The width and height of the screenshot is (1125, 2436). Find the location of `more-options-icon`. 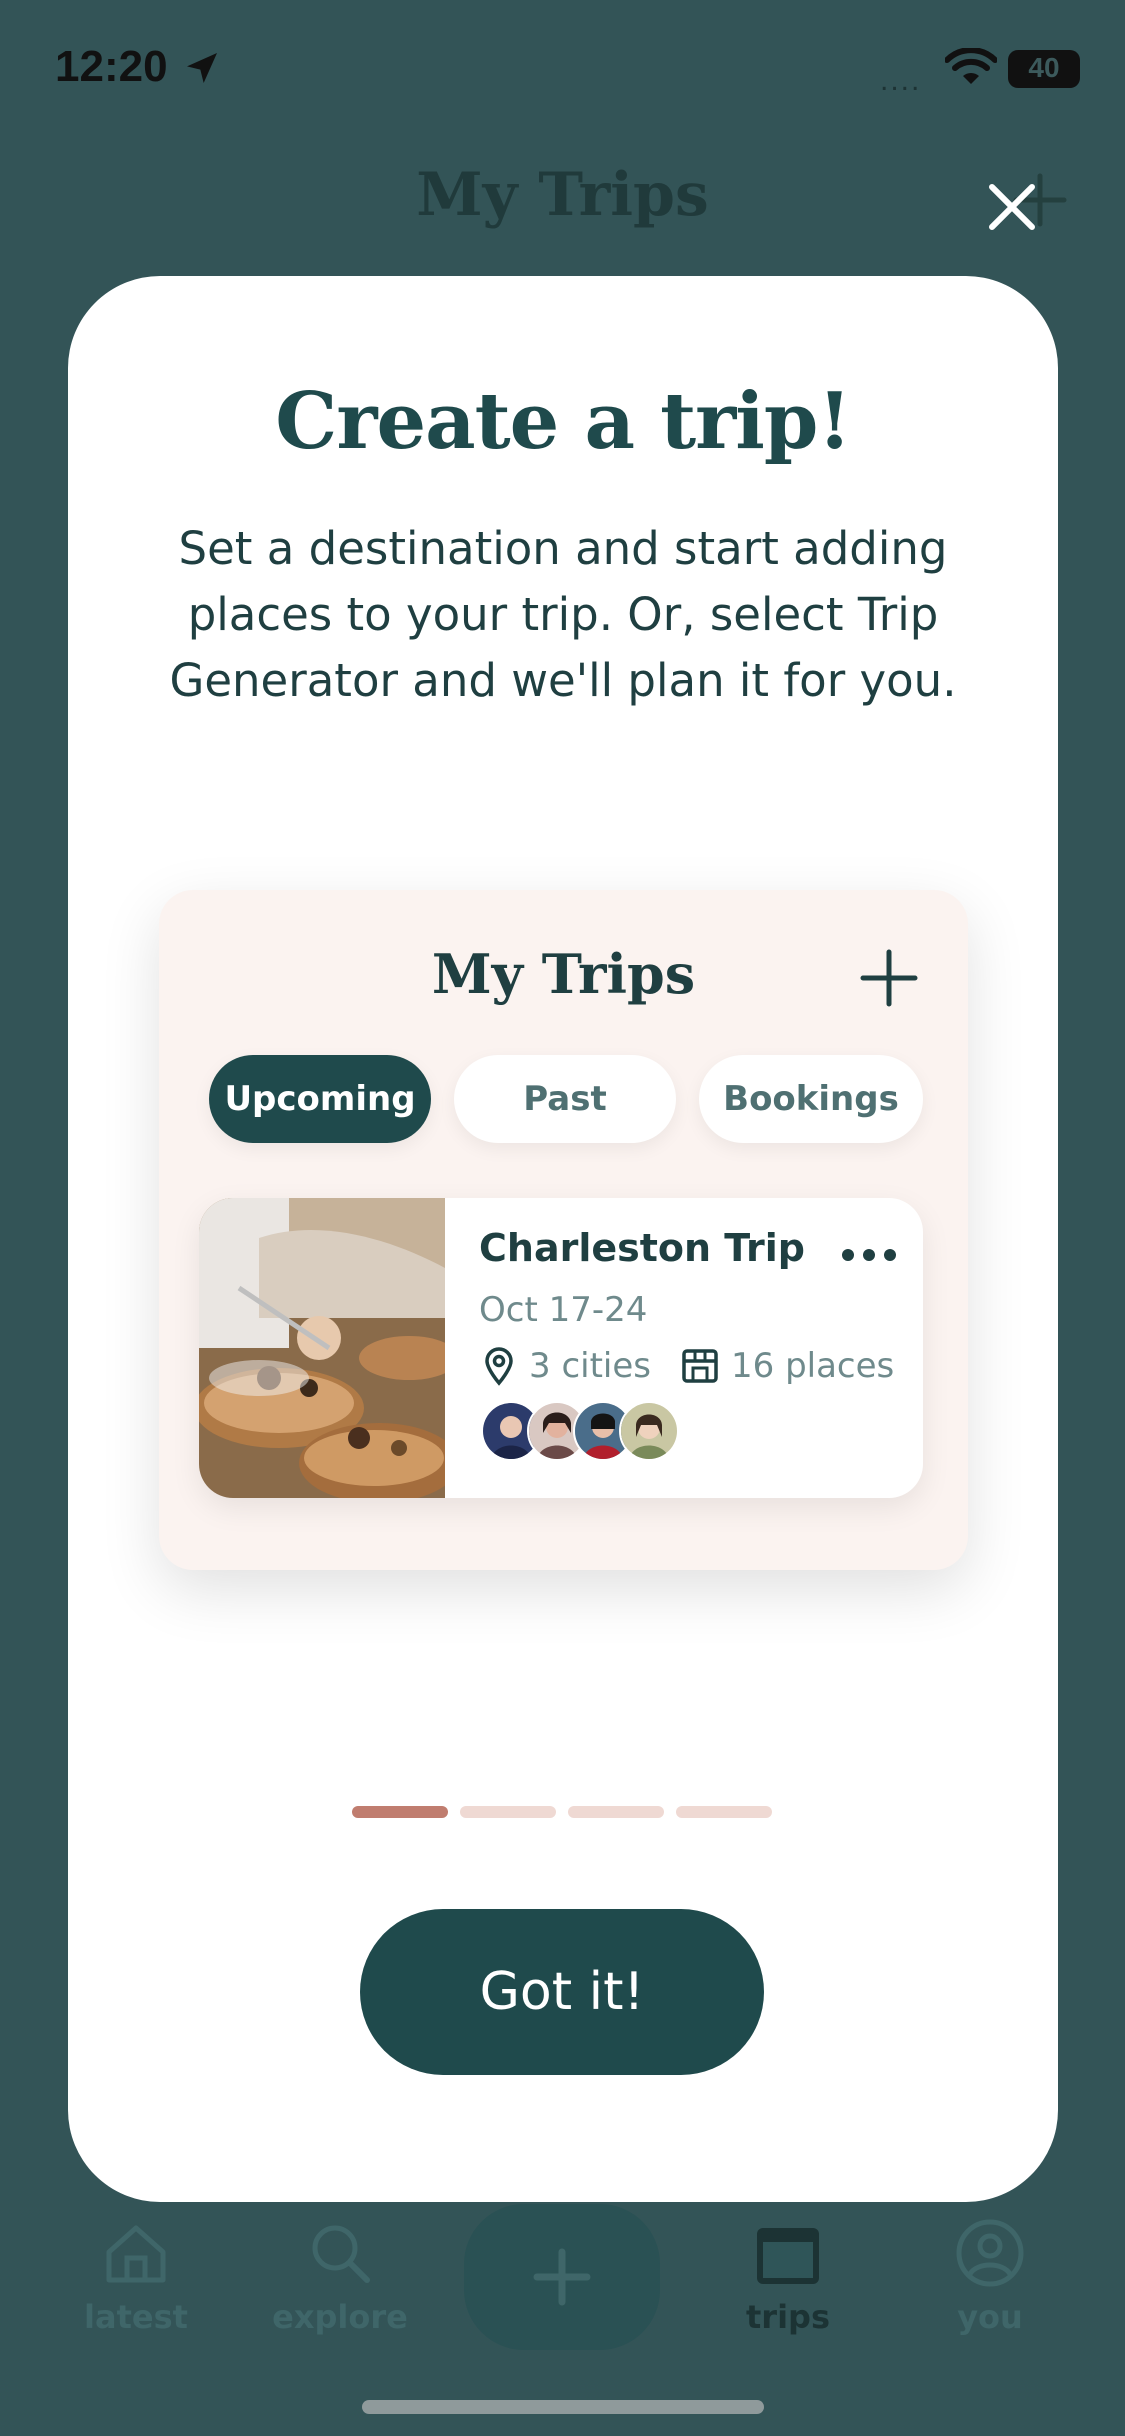

more-options-icon is located at coordinates (869, 1255).